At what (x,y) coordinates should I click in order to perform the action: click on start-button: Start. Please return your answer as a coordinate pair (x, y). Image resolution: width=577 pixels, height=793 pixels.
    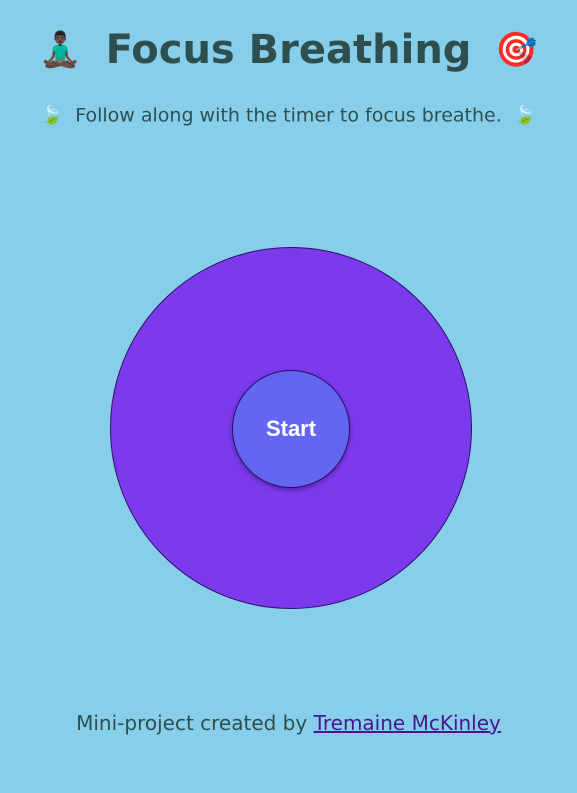
    Looking at the image, I should click on (291, 429).